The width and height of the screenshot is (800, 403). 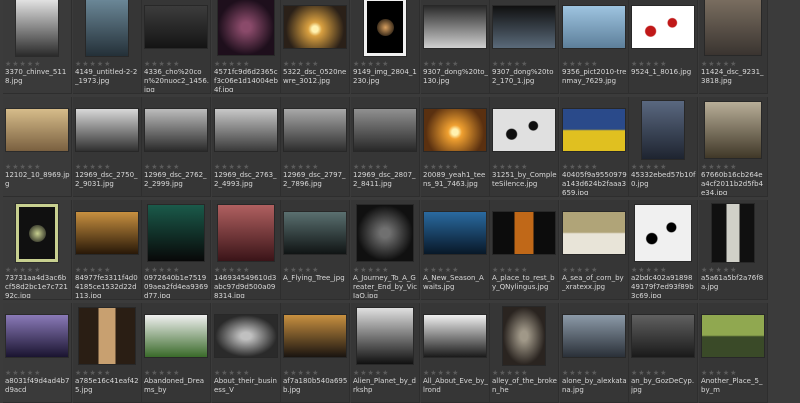 I want to click on thumbnail-cell: ★★★★★ 9307_dong%20to2_170_1.jpg, so click(x=524, y=47).